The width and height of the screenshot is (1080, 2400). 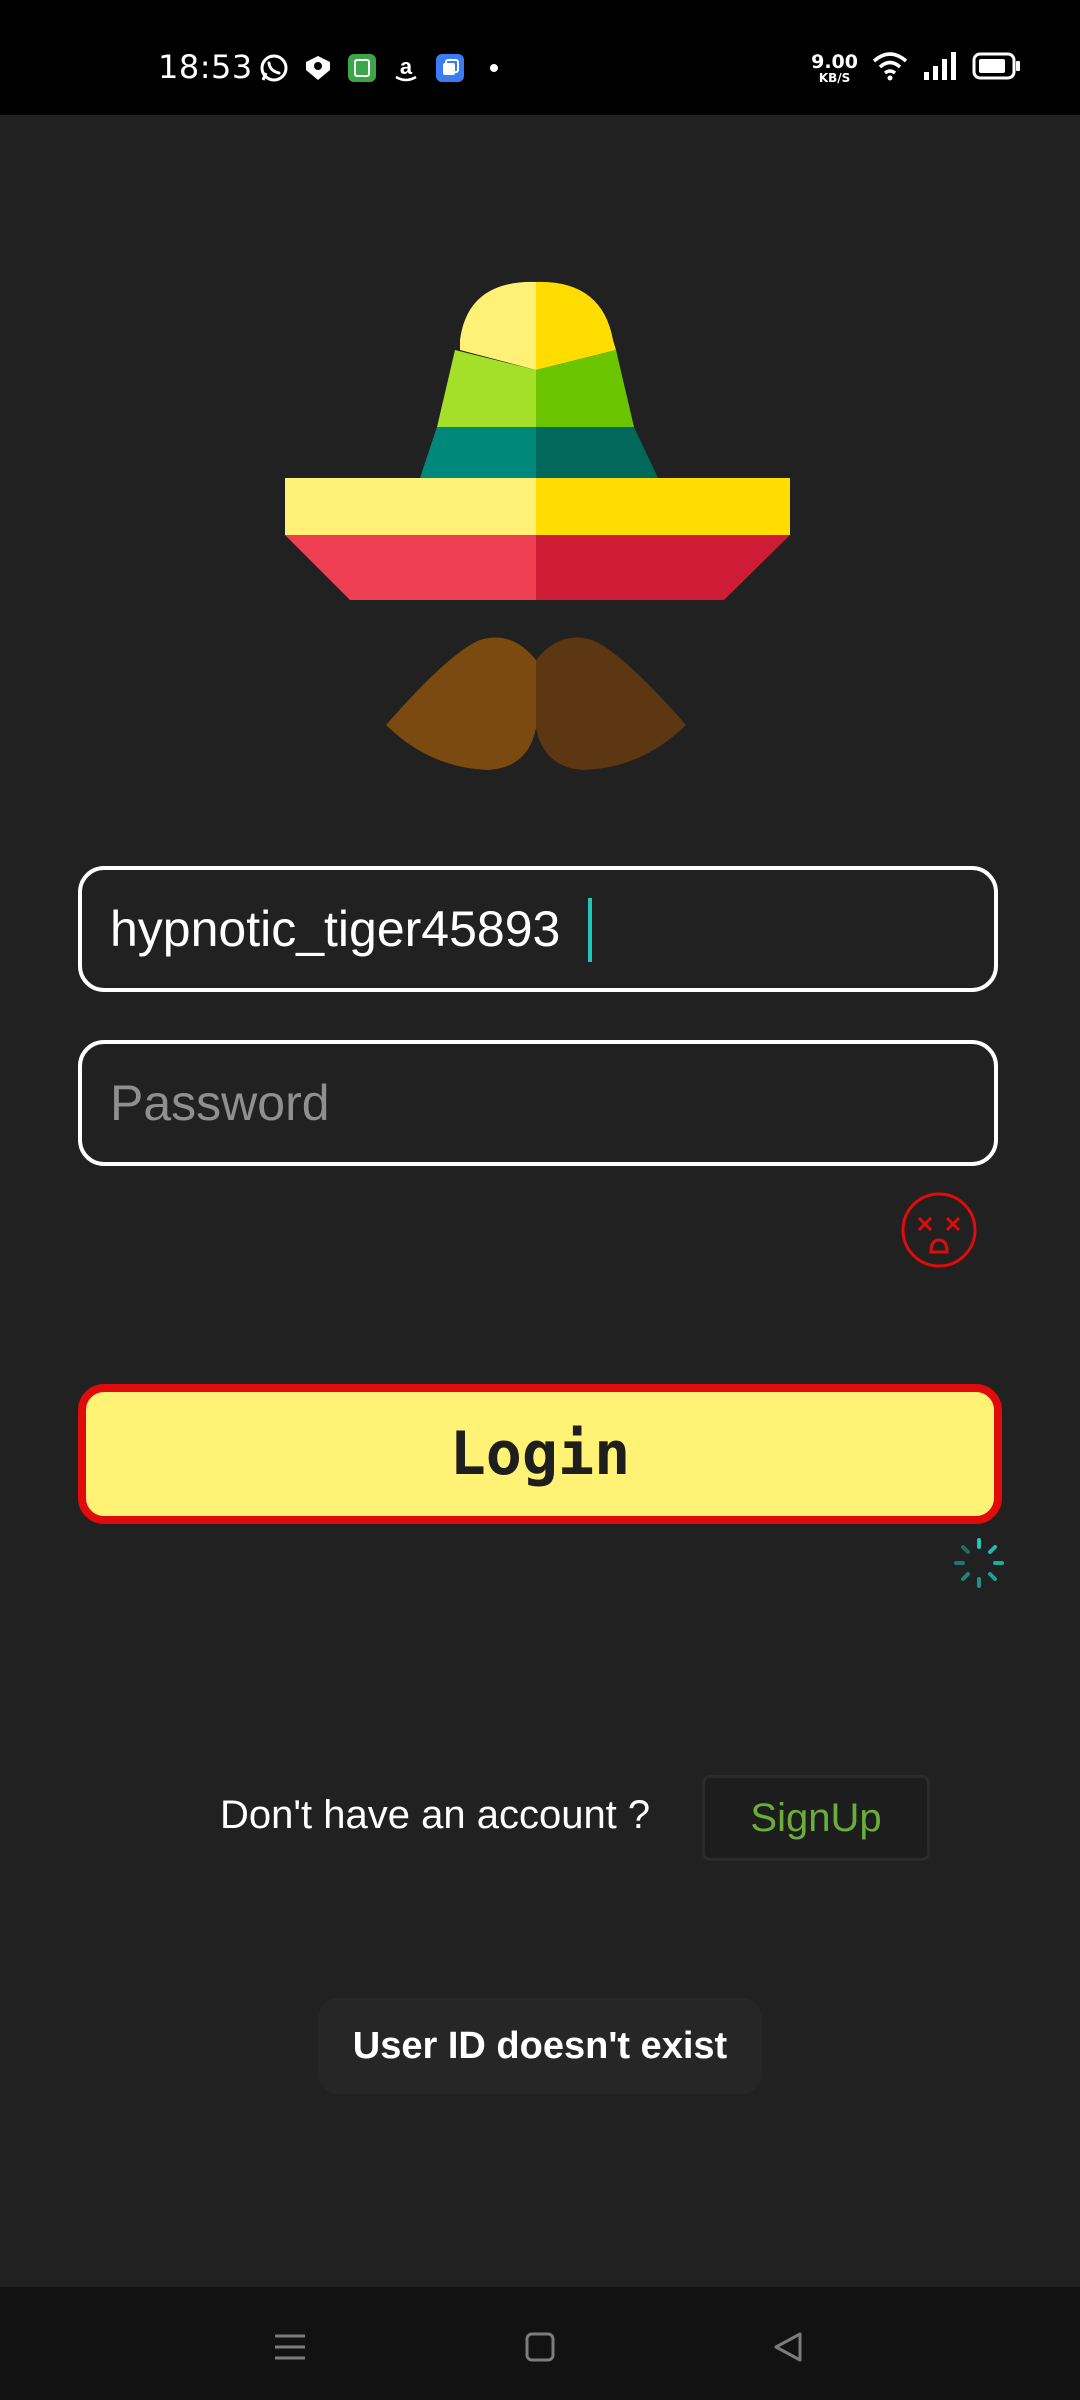 What do you see at coordinates (979, 1563) in the screenshot?
I see `loading-spinner-icon` at bounding box center [979, 1563].